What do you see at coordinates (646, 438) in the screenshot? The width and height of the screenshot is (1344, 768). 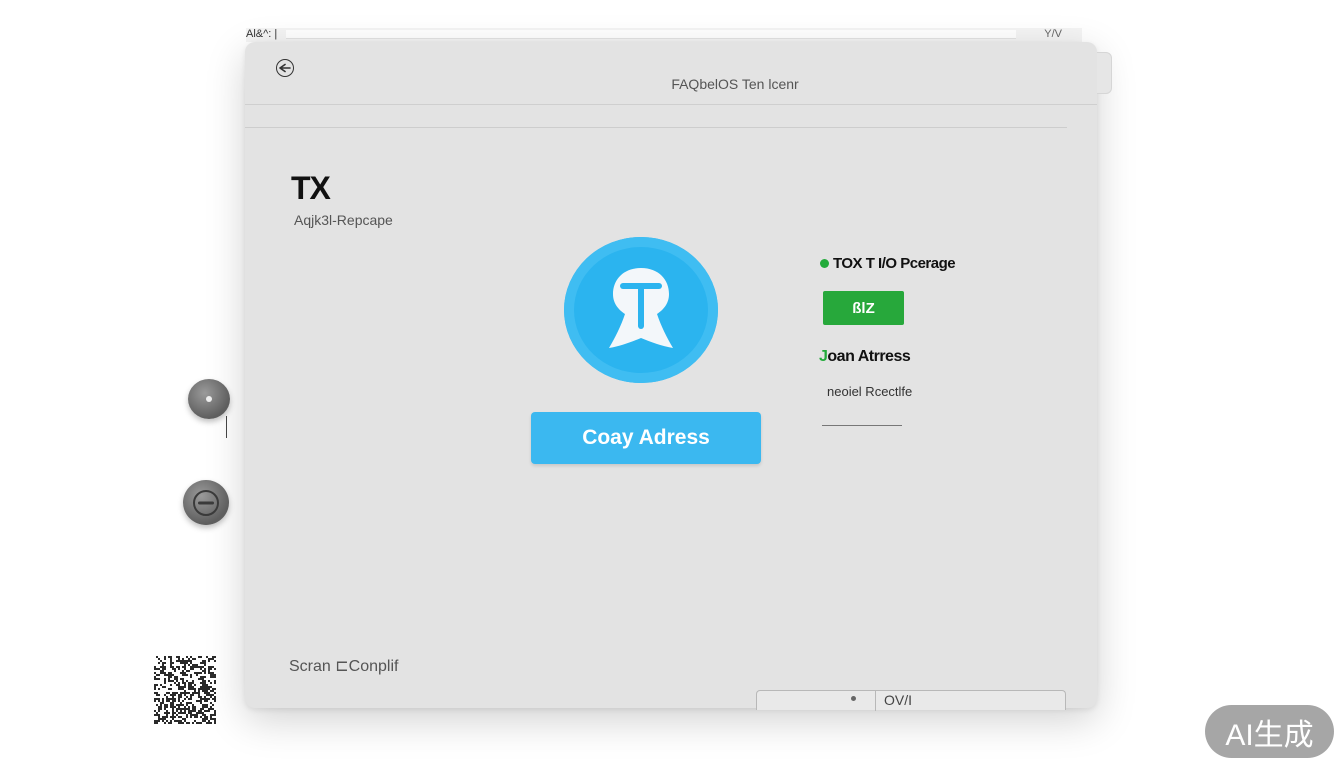 I see `copy-address-button: Coay Adress` at bounding box center [646, 438].